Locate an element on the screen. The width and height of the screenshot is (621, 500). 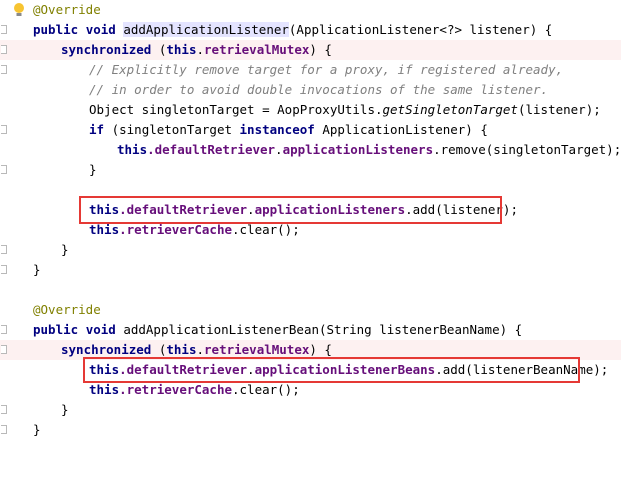
code-line-20: } is located at coordinates (310, 410).